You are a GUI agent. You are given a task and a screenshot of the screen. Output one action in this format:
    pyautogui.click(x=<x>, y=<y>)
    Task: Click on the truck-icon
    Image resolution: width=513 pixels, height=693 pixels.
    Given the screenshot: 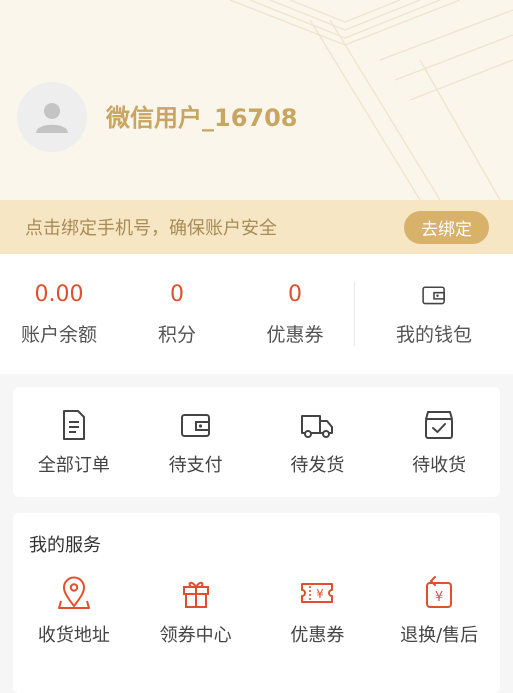 What is the action you would take?
    pyautogui.click(x=317, y=426)
    